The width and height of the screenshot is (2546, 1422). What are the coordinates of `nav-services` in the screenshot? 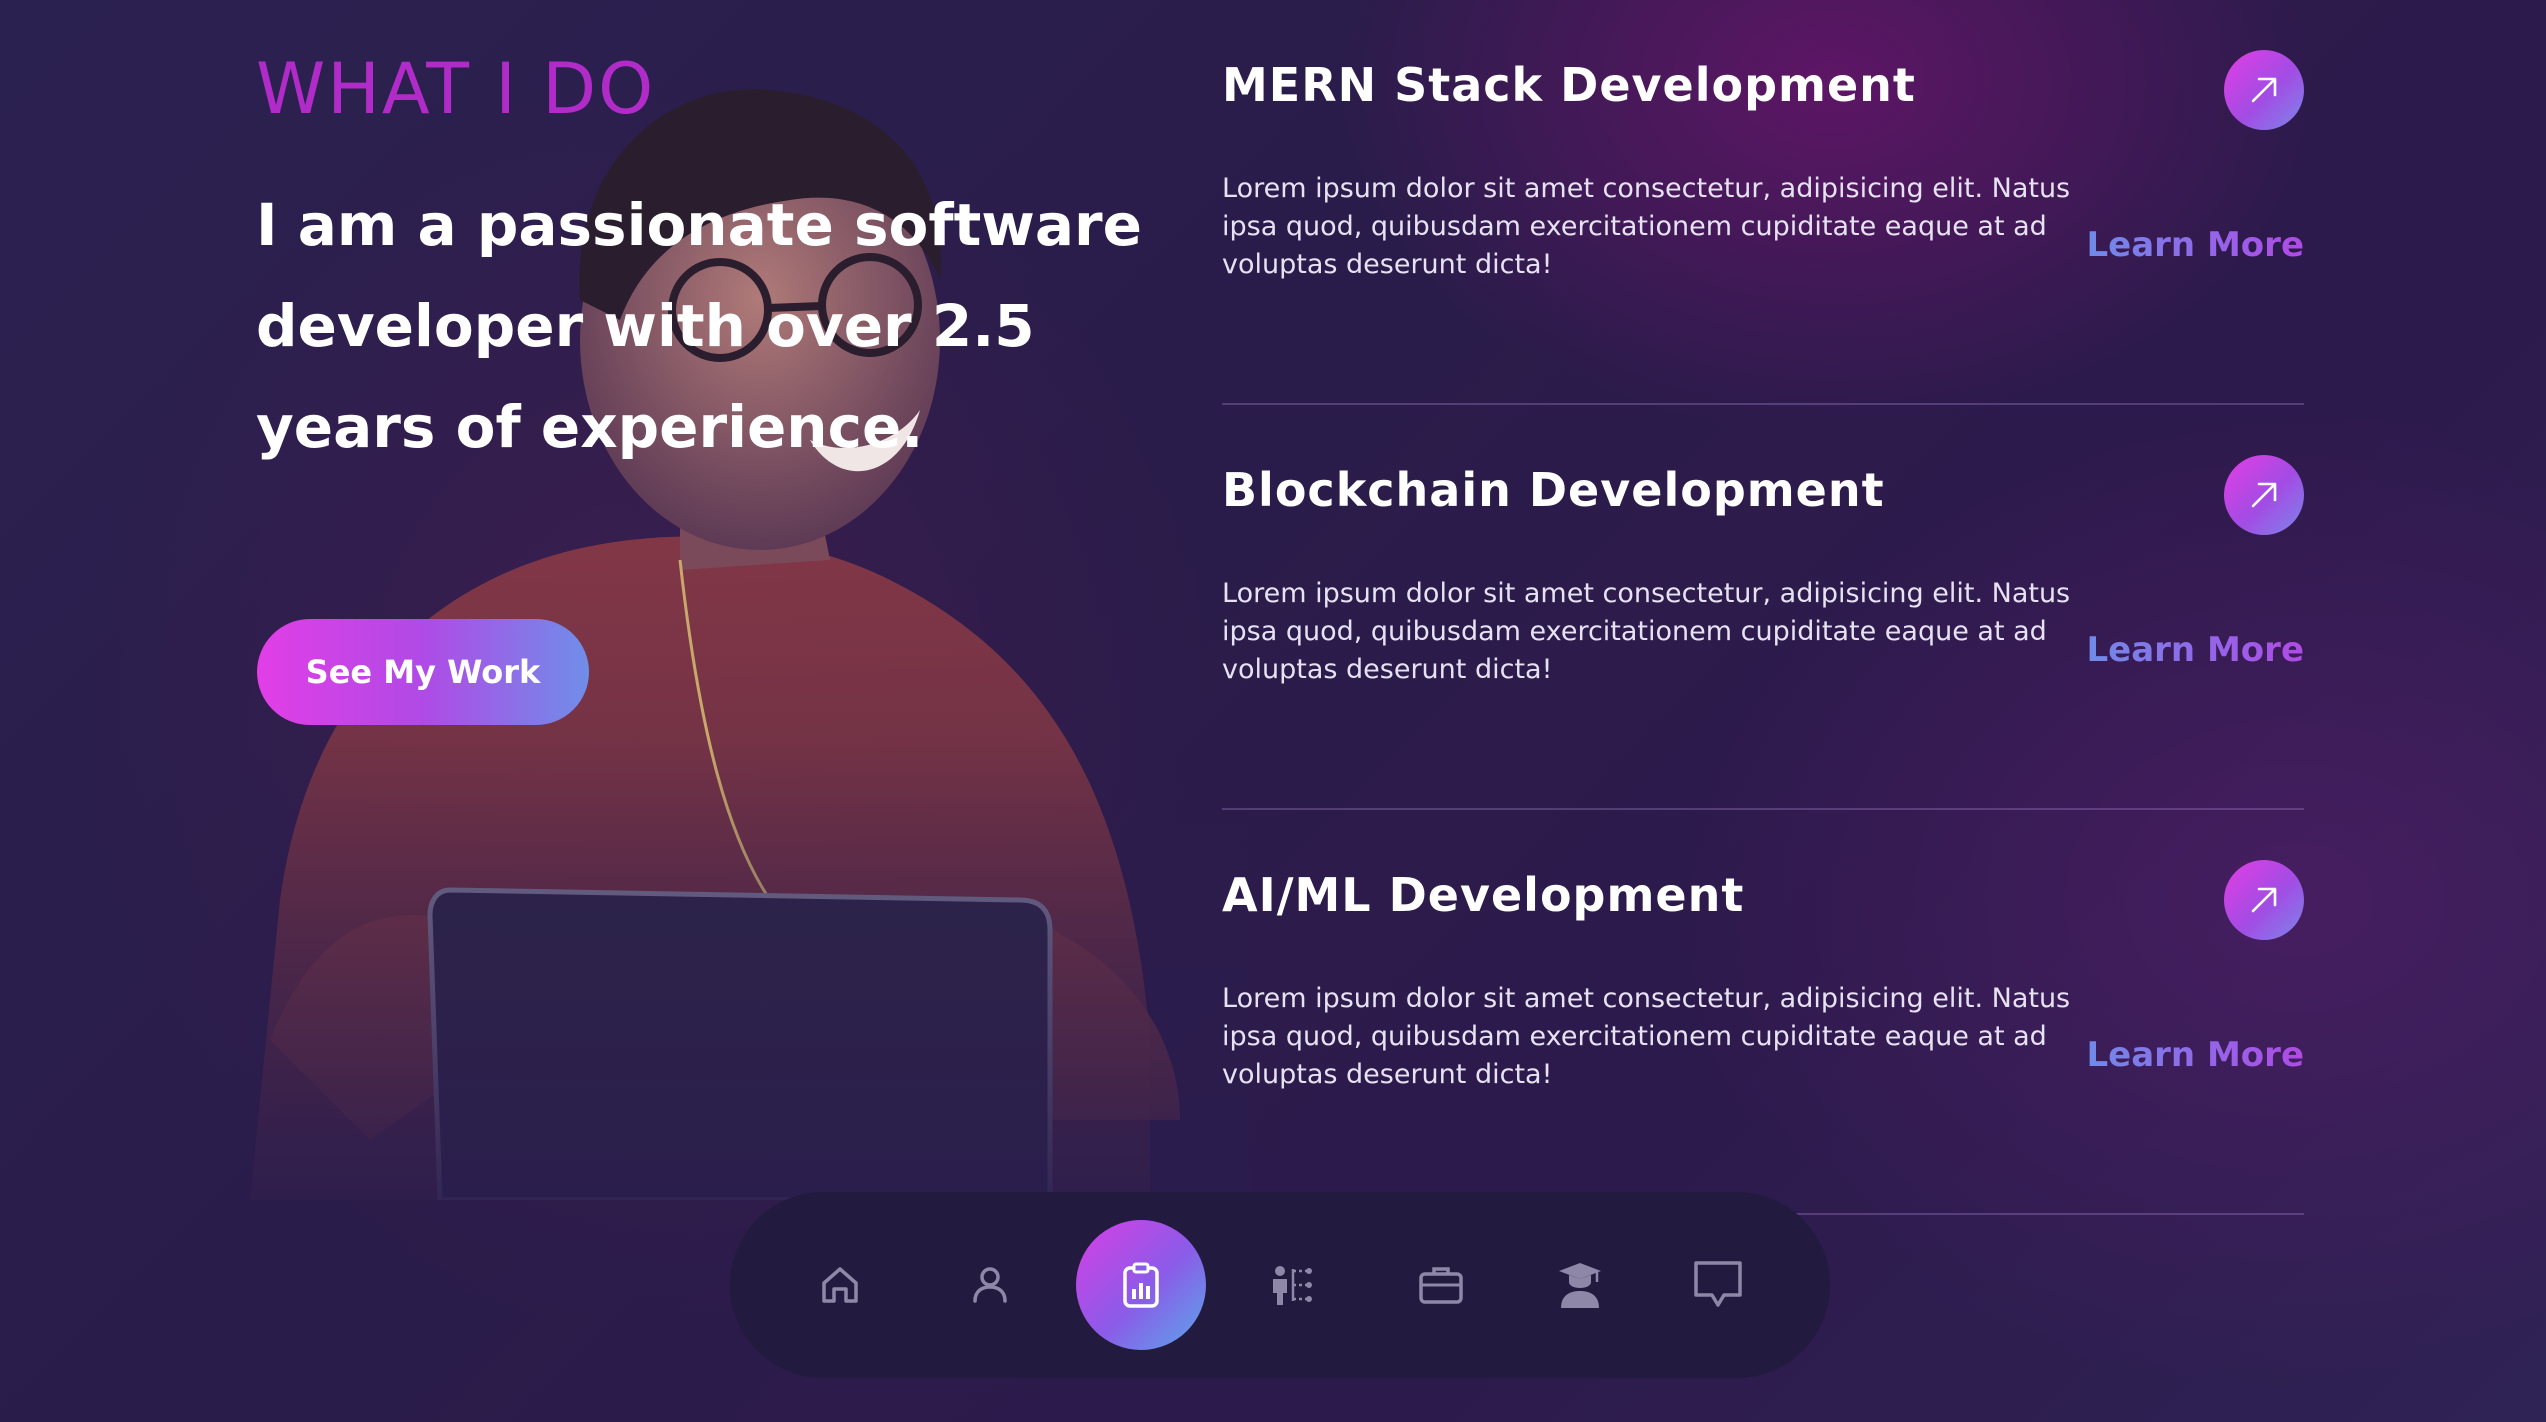 It's located at (1141, 1285).